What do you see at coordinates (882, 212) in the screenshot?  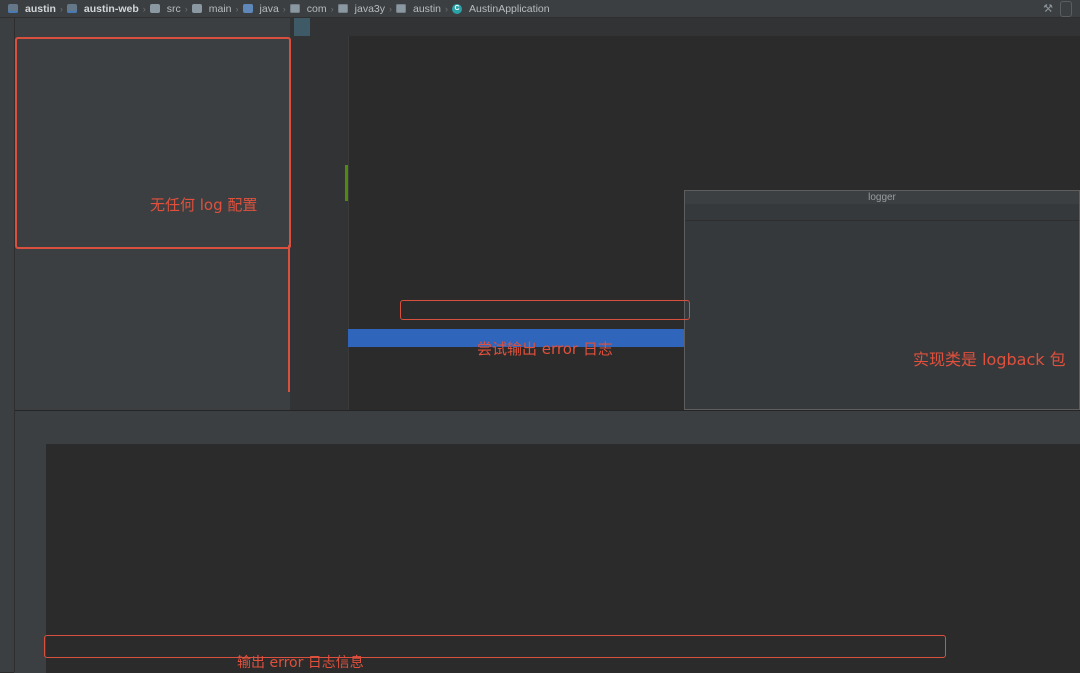 I see `popup-toolbar` at bounding box center [882, 212].